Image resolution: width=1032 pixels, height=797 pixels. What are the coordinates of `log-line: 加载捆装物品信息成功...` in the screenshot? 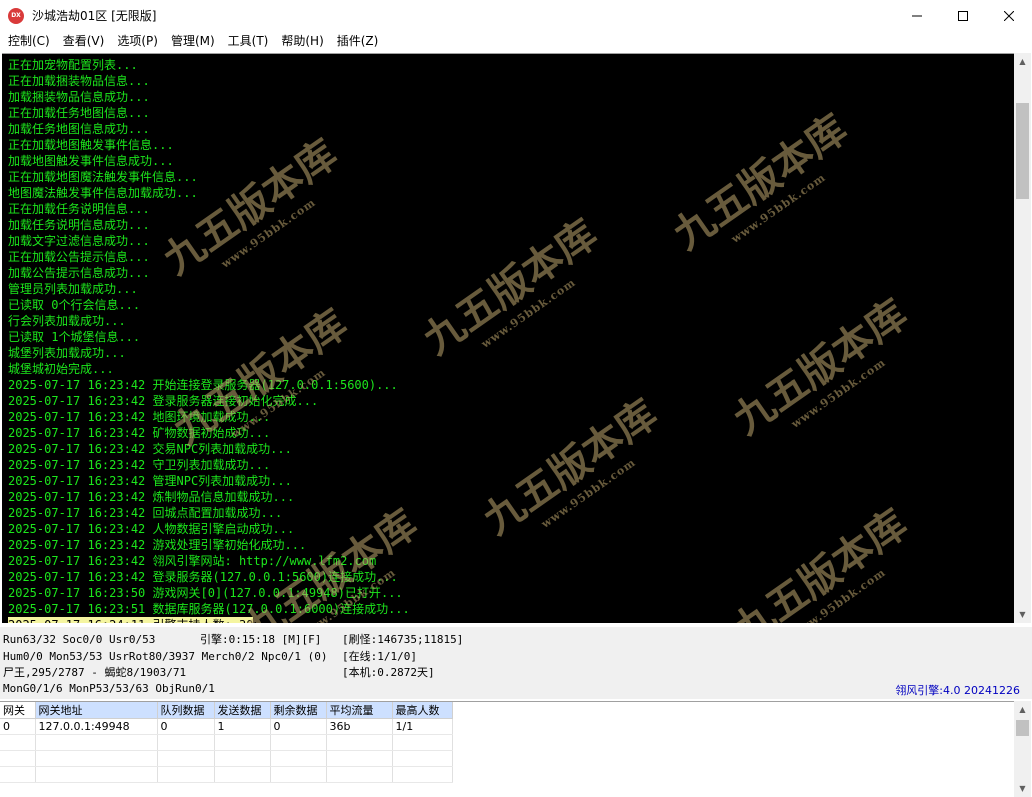 It's located at (79, 97).